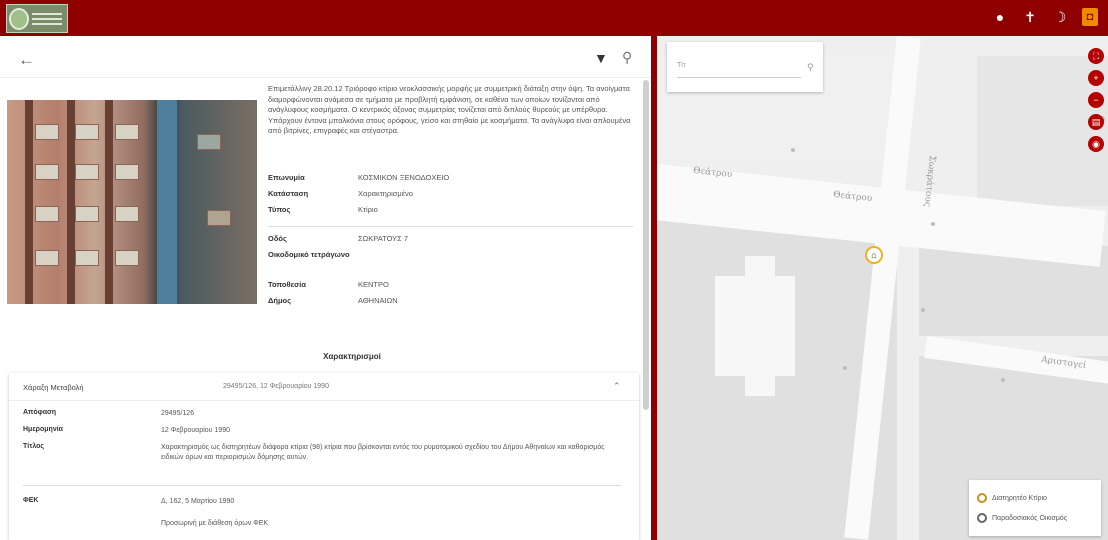 This screenshot has width=1108, height=540. What do you see at coordinates (1045, 17) in the screenshot?
I see `header-actions: ● ✝ ☽ ◘` at bounding box center [1045, 17].